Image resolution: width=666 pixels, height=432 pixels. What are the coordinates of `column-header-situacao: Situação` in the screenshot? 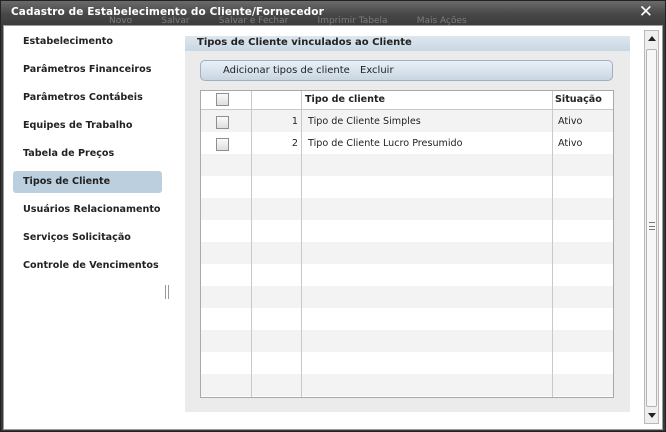 It's located at (578, 99).